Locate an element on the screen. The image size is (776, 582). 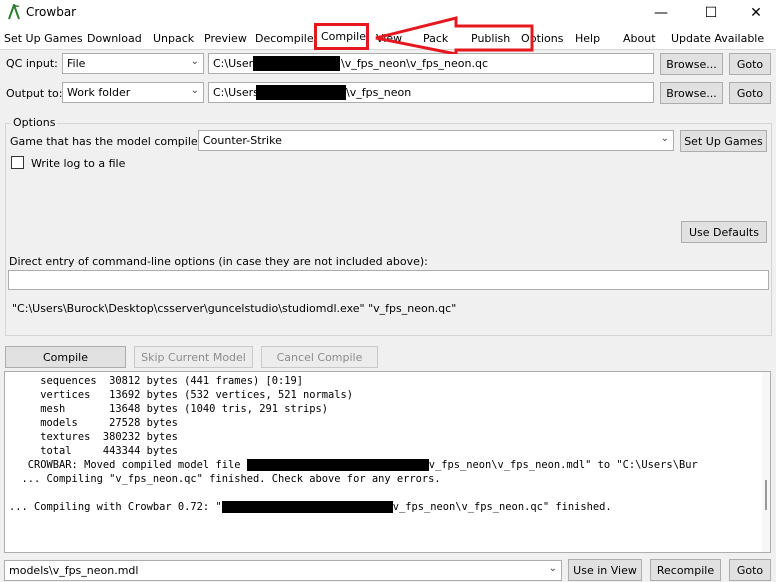
output-goto-button: Goto is located at coordinates (750, 93).